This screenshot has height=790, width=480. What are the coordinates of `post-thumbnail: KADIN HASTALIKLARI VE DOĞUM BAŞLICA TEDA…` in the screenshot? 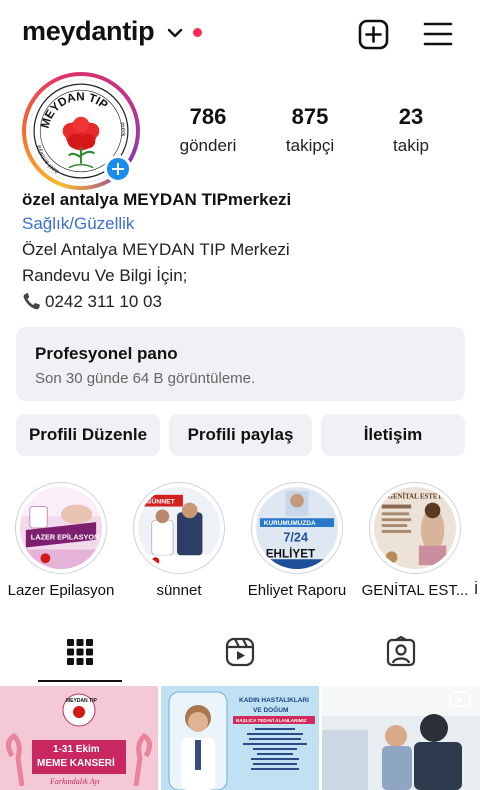 It's located at (240, 738).